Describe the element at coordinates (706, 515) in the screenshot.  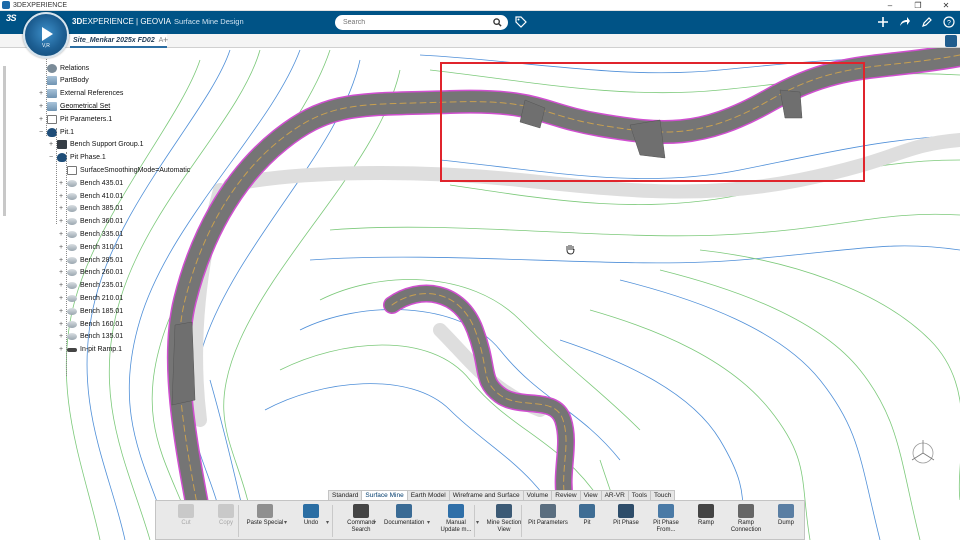
I see `ramp-button: Ramp` at that location.